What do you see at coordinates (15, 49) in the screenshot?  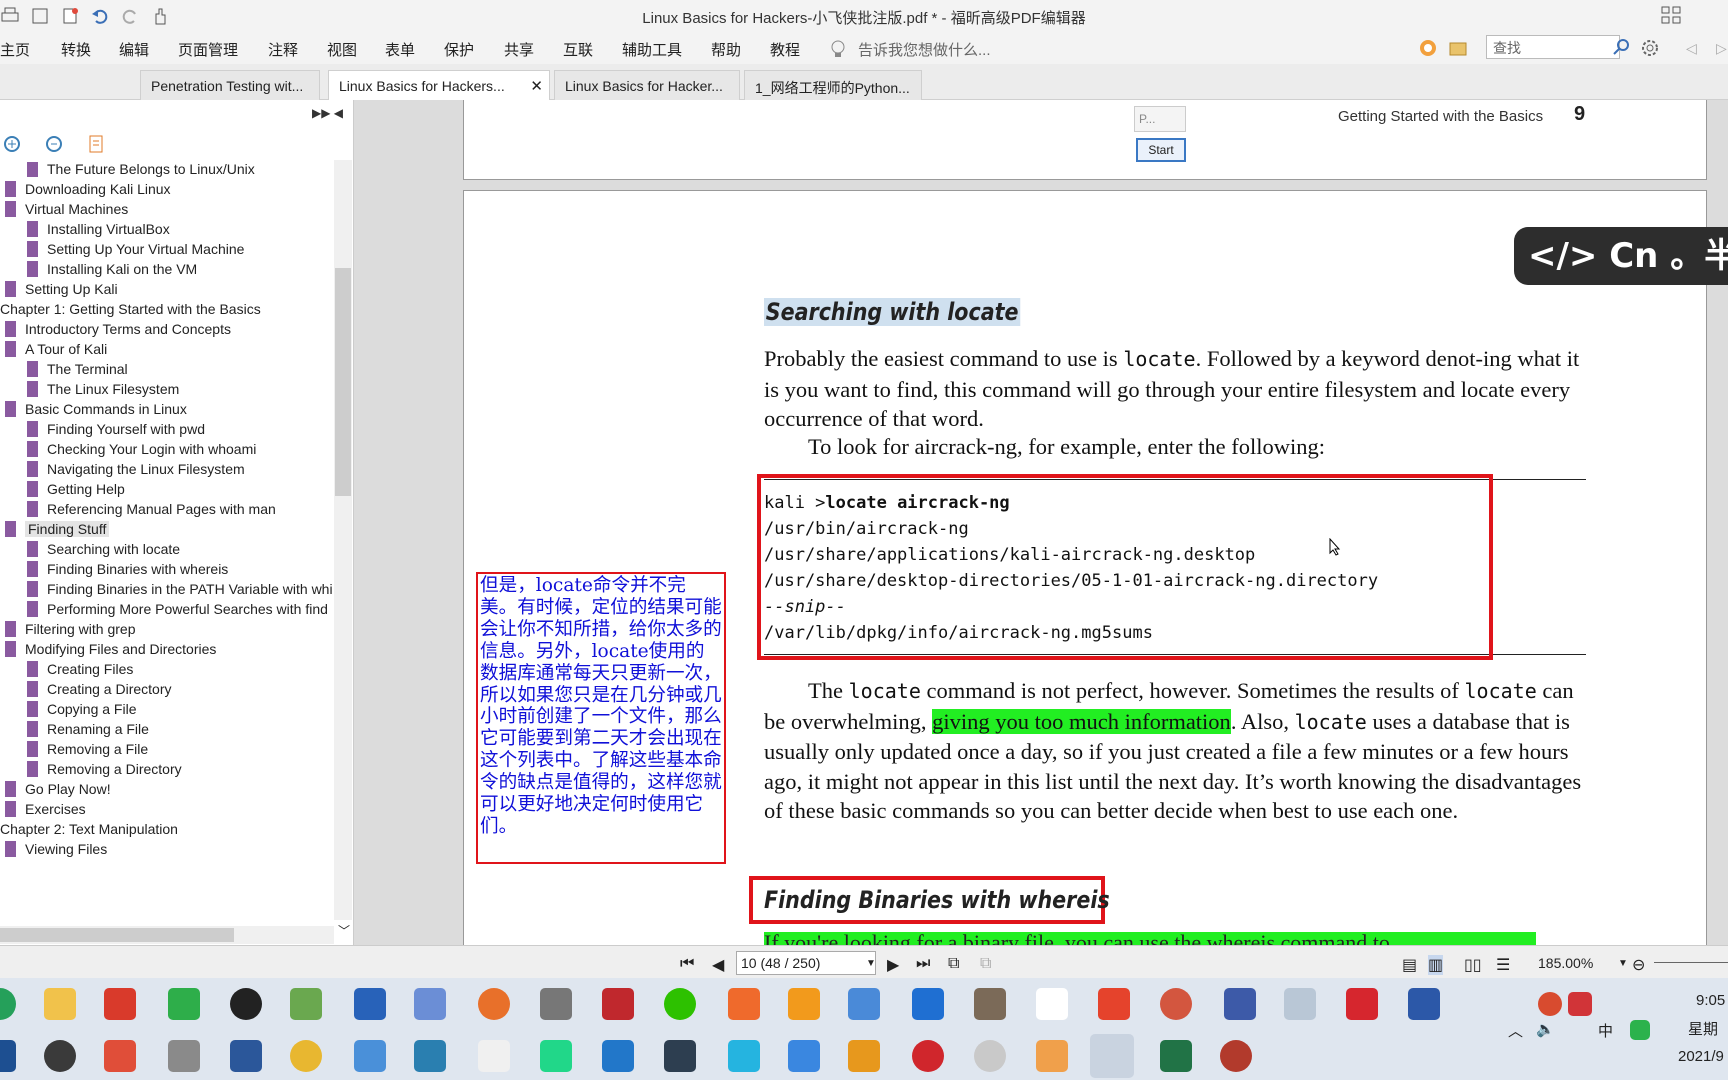 I see `menu-home: 主页` at bounding box center [15, 49].